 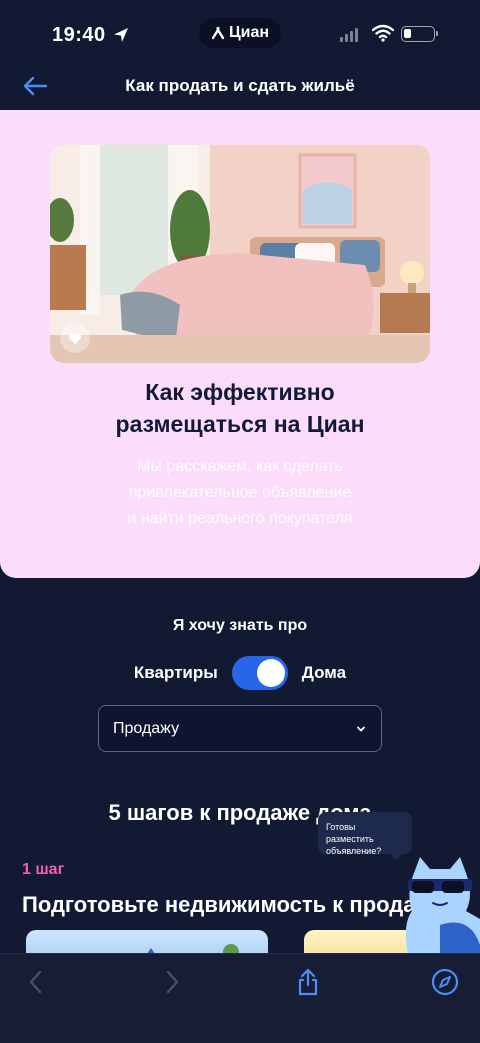 I want to click on hero-subtitle-line: Мы расскажем, как сделать, so click(x=240, y=466).